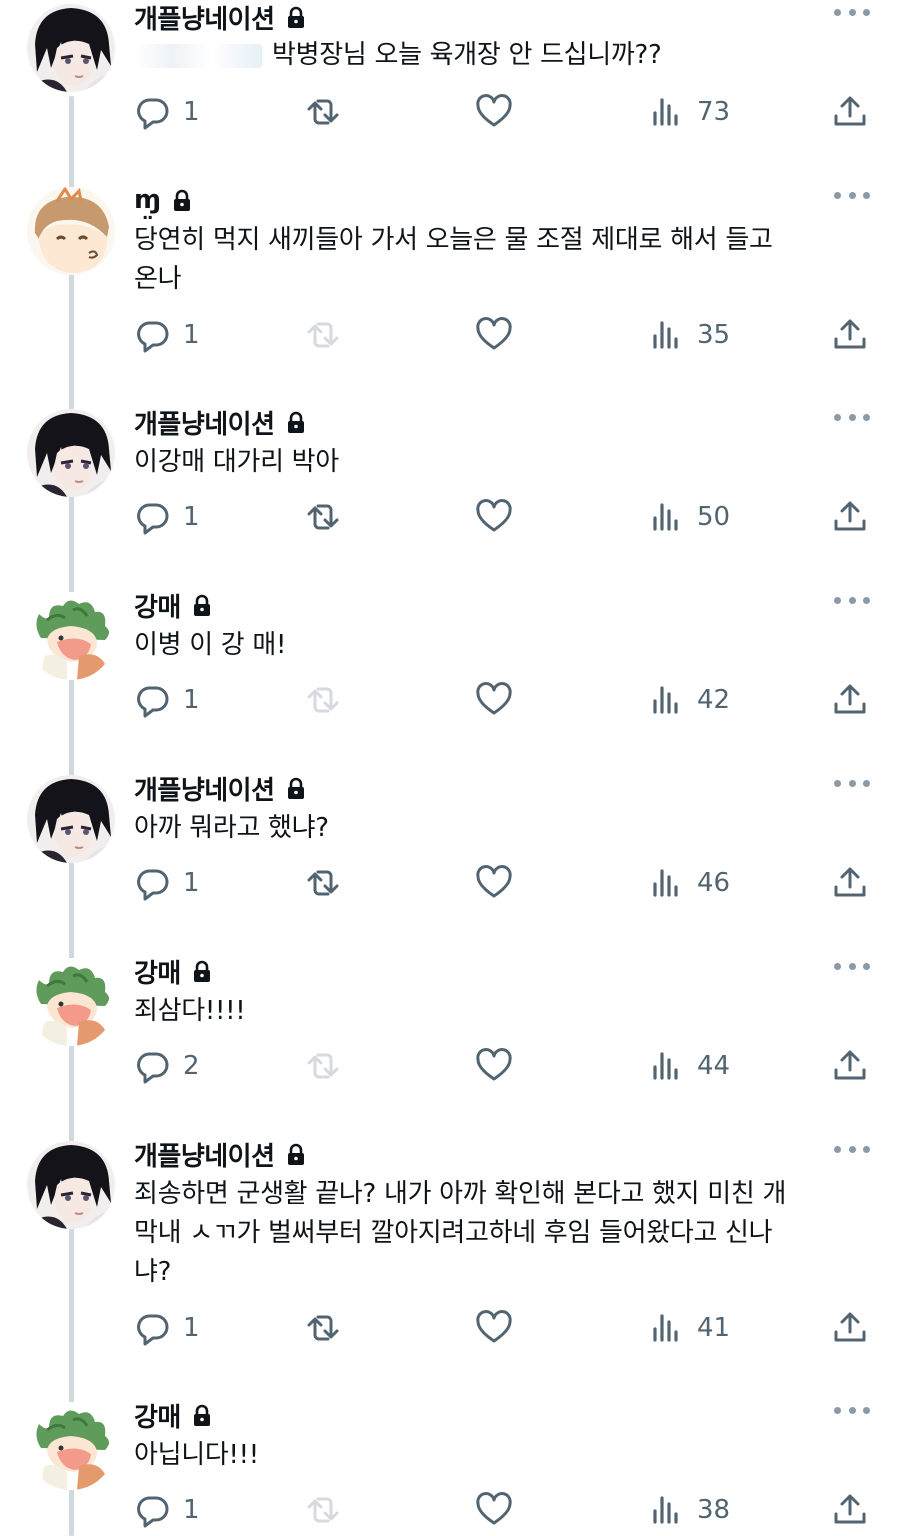 The image size is (900, 1536). What do you see at coordinates (688, 1510) in the screenshot?
I see `views-button: 38` at bounding box center [688, 1510].